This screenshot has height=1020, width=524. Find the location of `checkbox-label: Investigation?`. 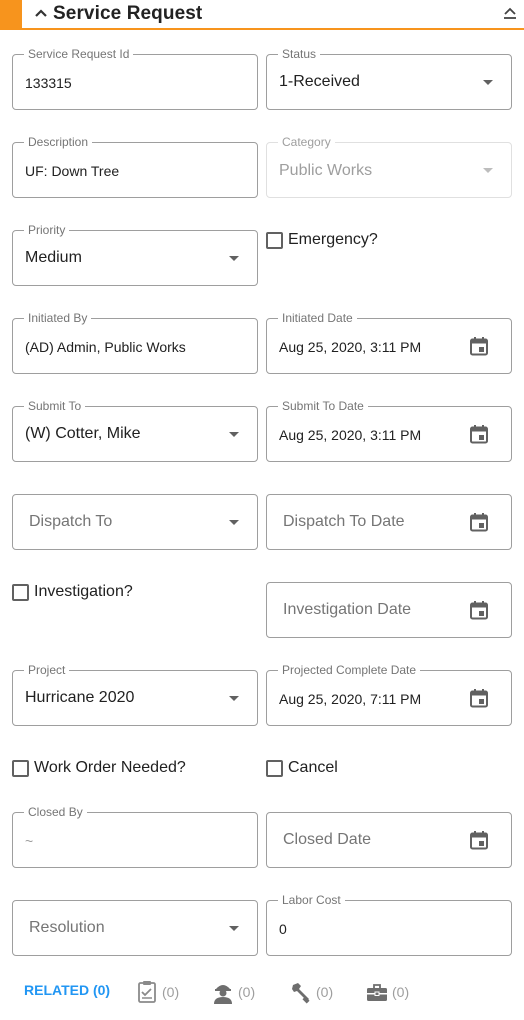

checkbox-label: Investigation? is located at coordinates (83, 591).